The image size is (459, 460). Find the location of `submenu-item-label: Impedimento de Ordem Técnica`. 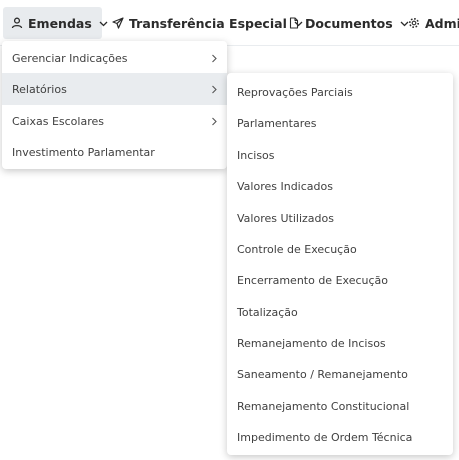

submenu-item-label: Impedimento de Ordem Técnica is located at coordinates (325, 437).